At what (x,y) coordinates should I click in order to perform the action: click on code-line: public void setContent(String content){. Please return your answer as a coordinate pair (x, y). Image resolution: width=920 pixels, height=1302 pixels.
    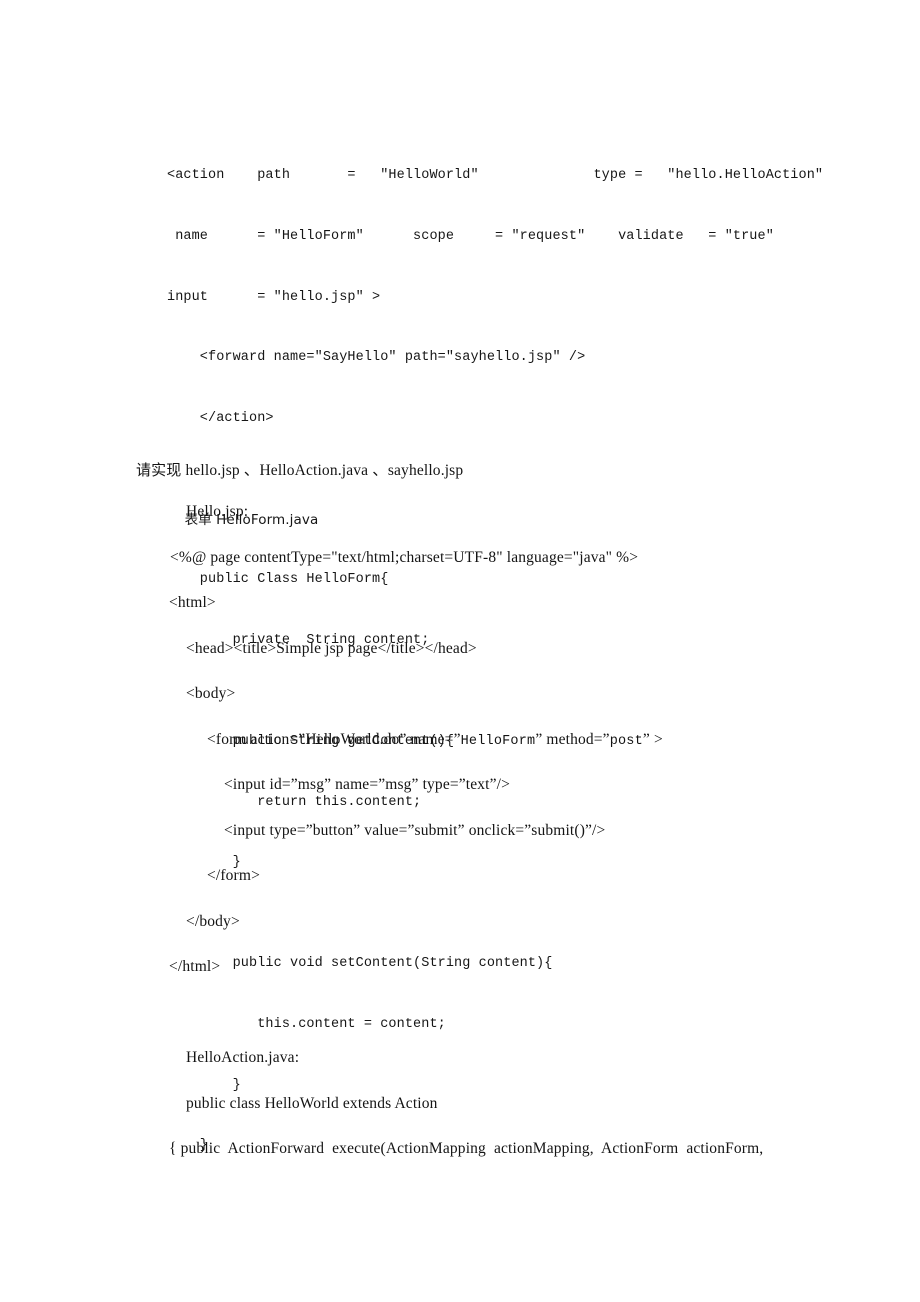
    Looking at the image, I should click on (360, 964).